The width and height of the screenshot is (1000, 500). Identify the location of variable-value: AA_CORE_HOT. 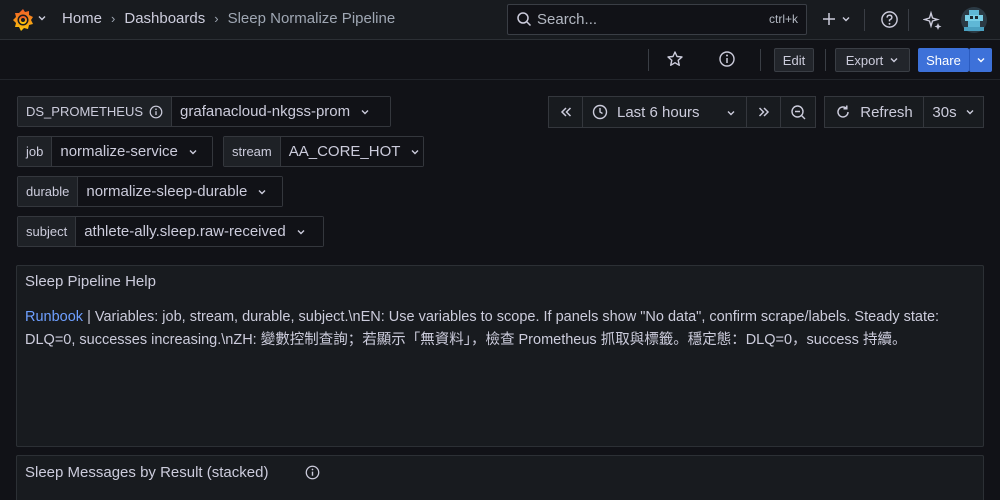
(344, 151).